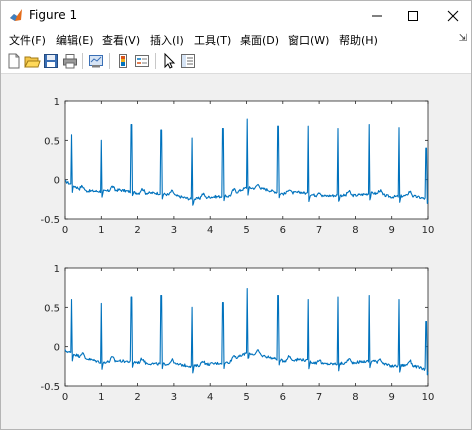 The image size is (474, 432). I want to click on open-file-button, so click(32, 61).